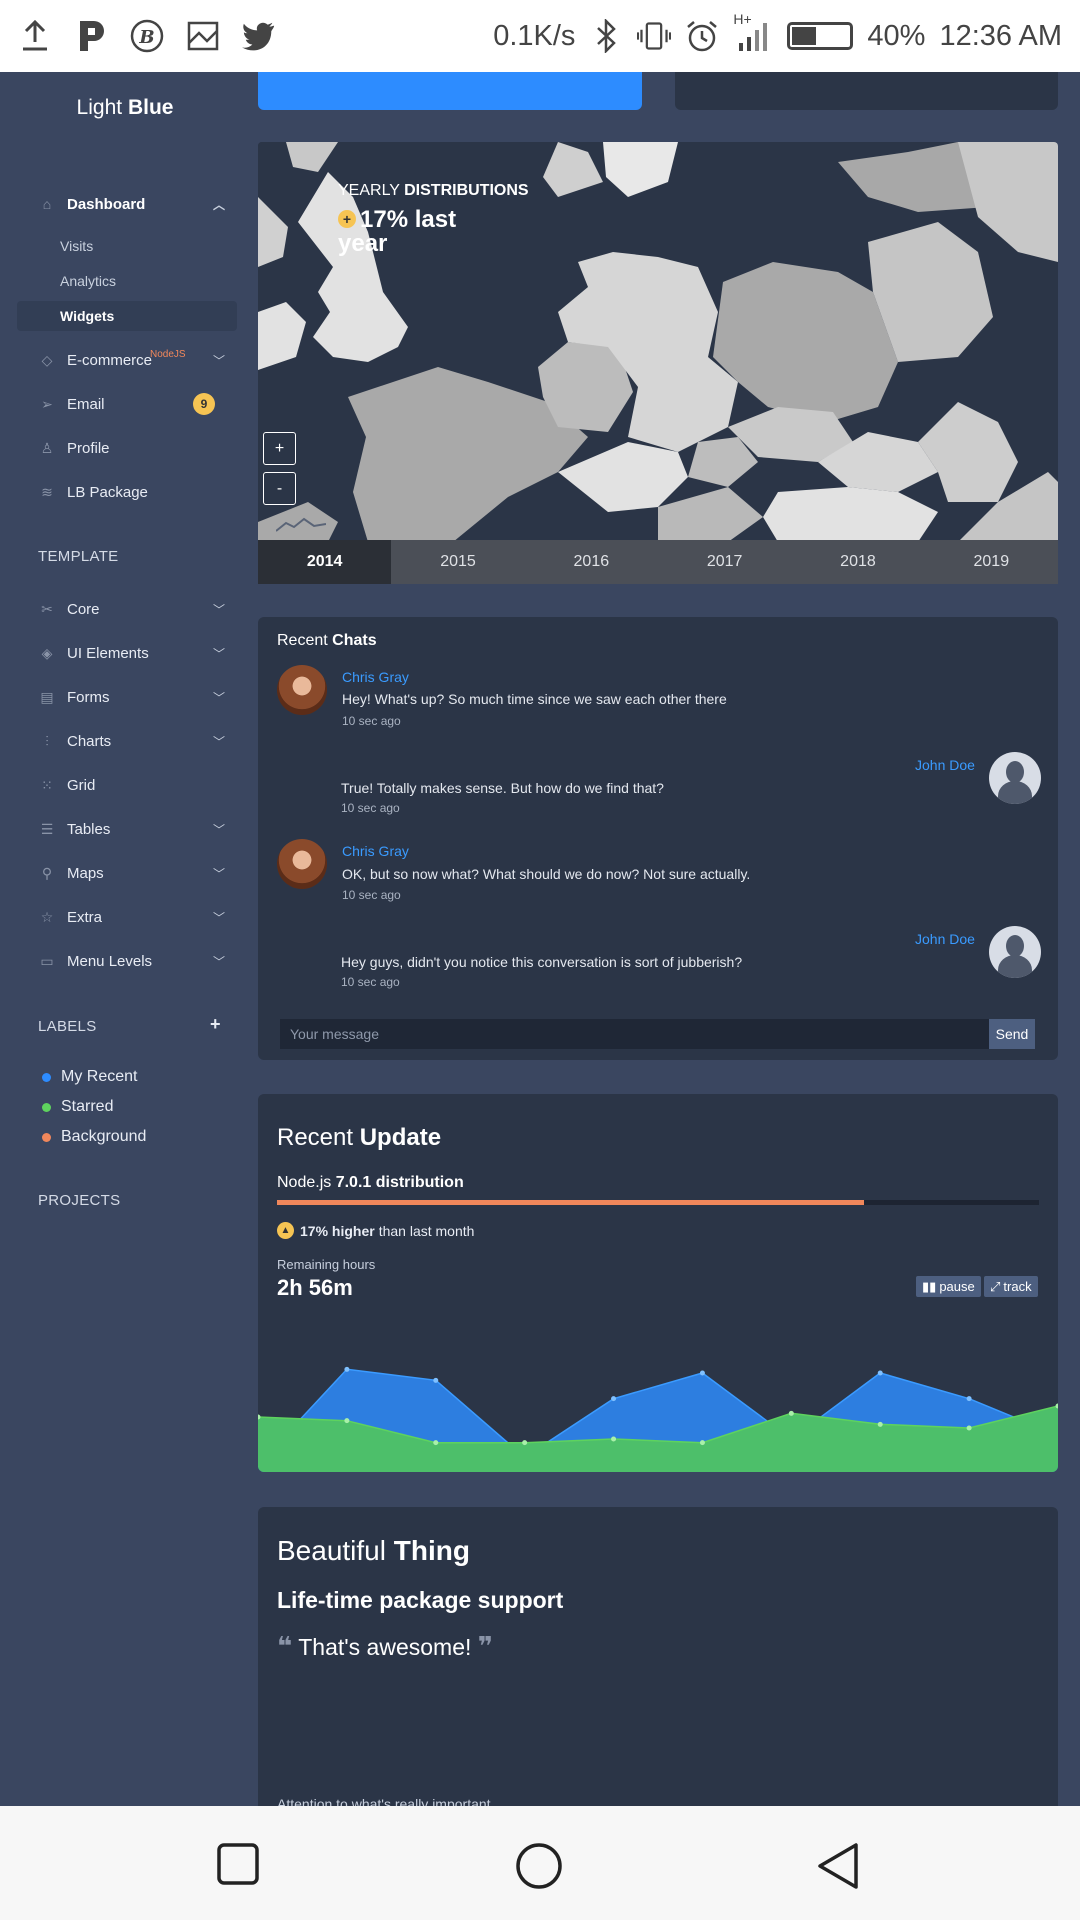 The image size is (1080, 1920). I want to click on sidebar-item-forms: ▤ Forms ﹀, so click(127, 697).